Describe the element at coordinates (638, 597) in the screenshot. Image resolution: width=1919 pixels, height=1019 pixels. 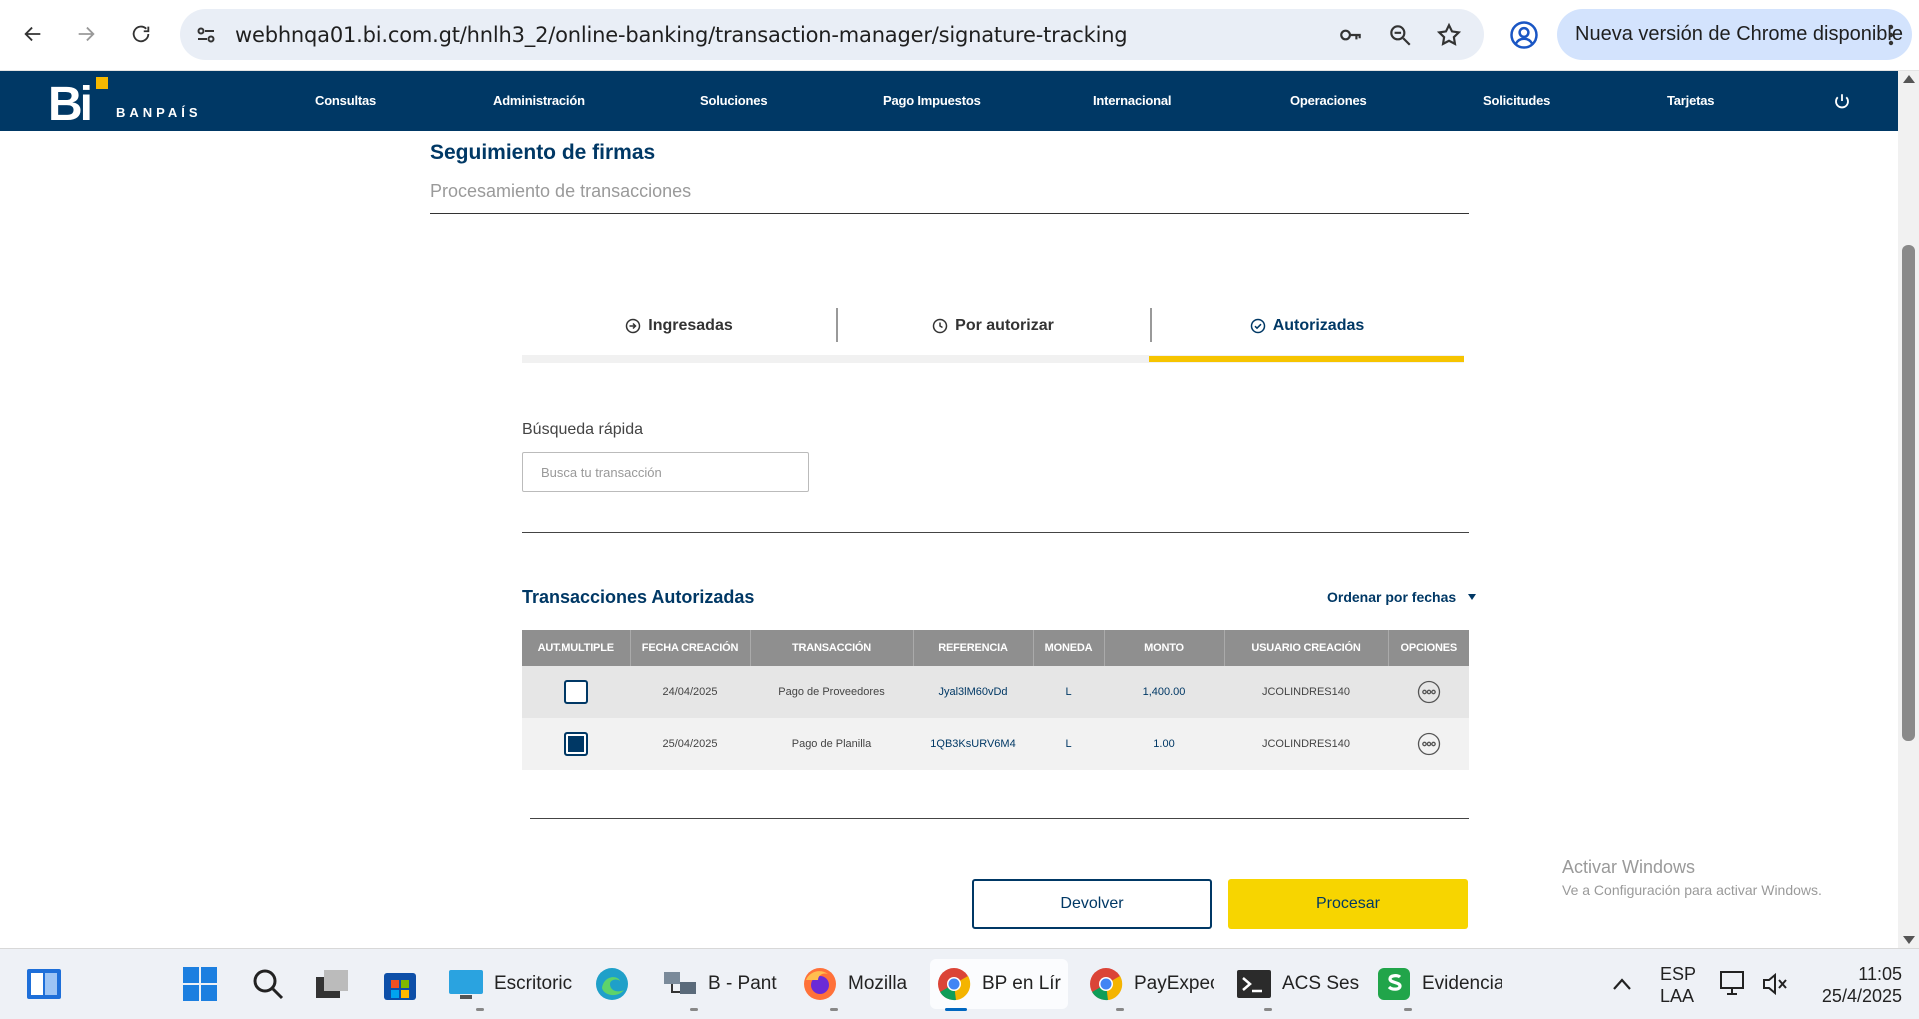
I see `section-title: Transacciones Autorizadas` at that location.